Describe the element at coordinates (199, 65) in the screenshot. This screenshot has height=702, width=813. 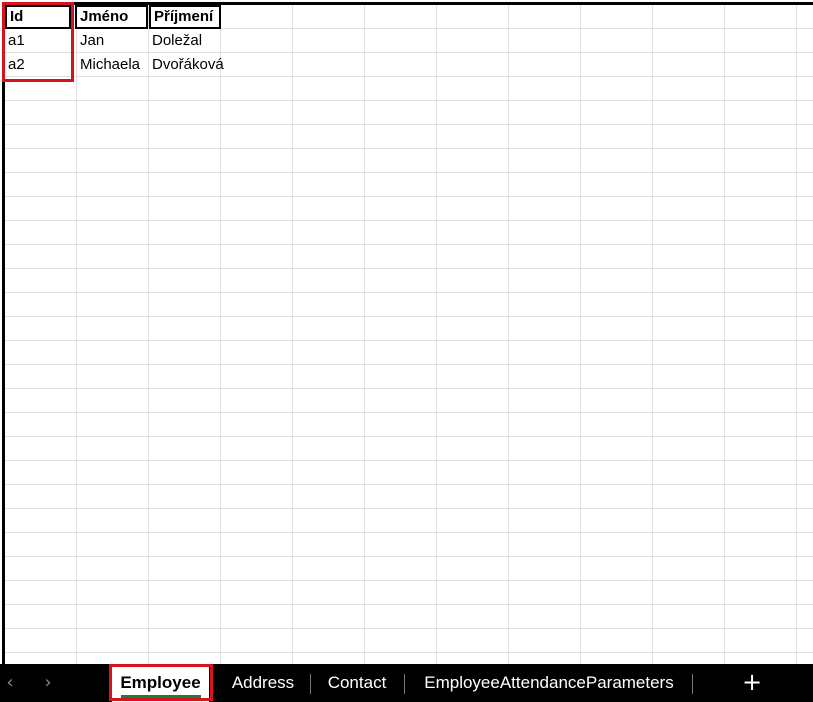
I see `cell-prijmeni-row-2: Dvořáková` at that location.